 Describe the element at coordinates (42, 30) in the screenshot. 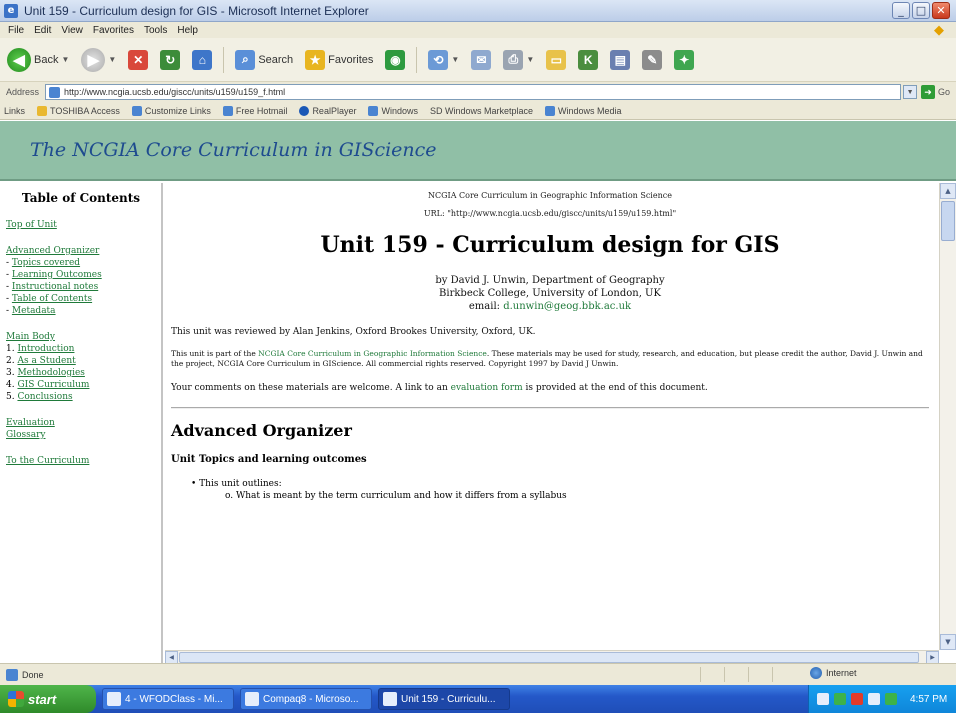

I see `menu-edit: Edit` at that location.